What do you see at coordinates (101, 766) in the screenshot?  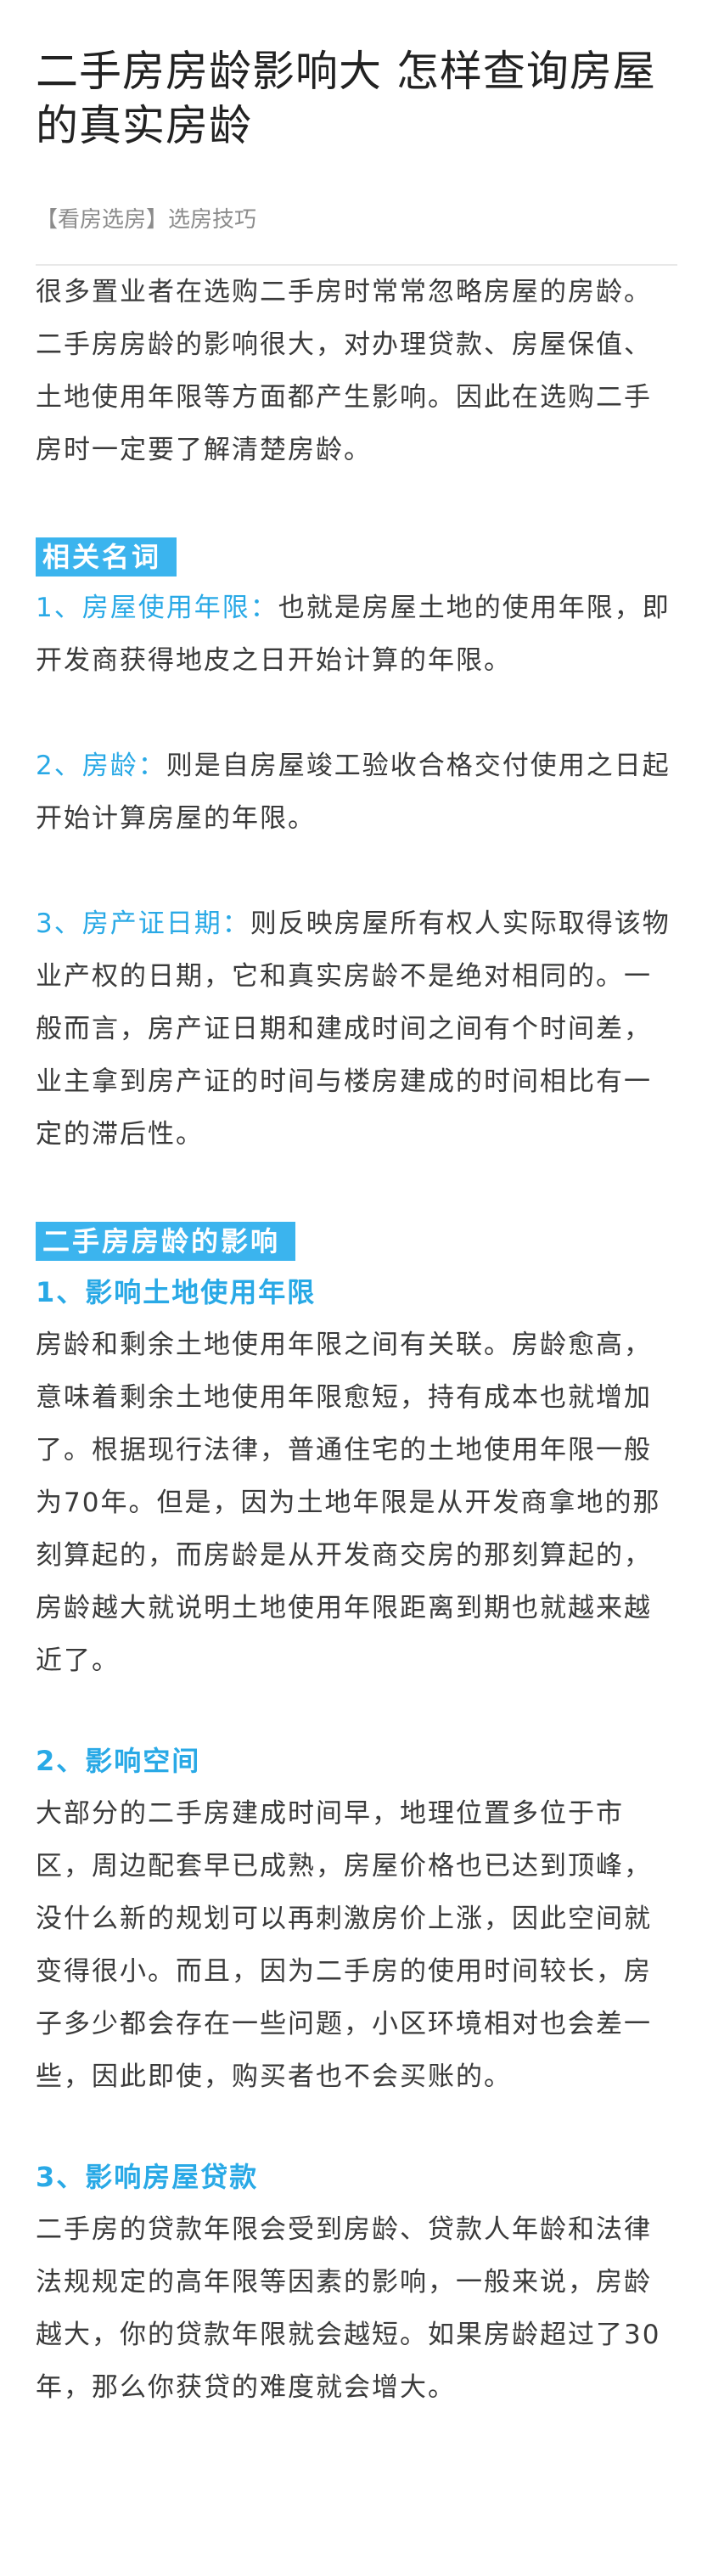 I see `term-label: 2、房龄：` at bounding box center [101, 766].